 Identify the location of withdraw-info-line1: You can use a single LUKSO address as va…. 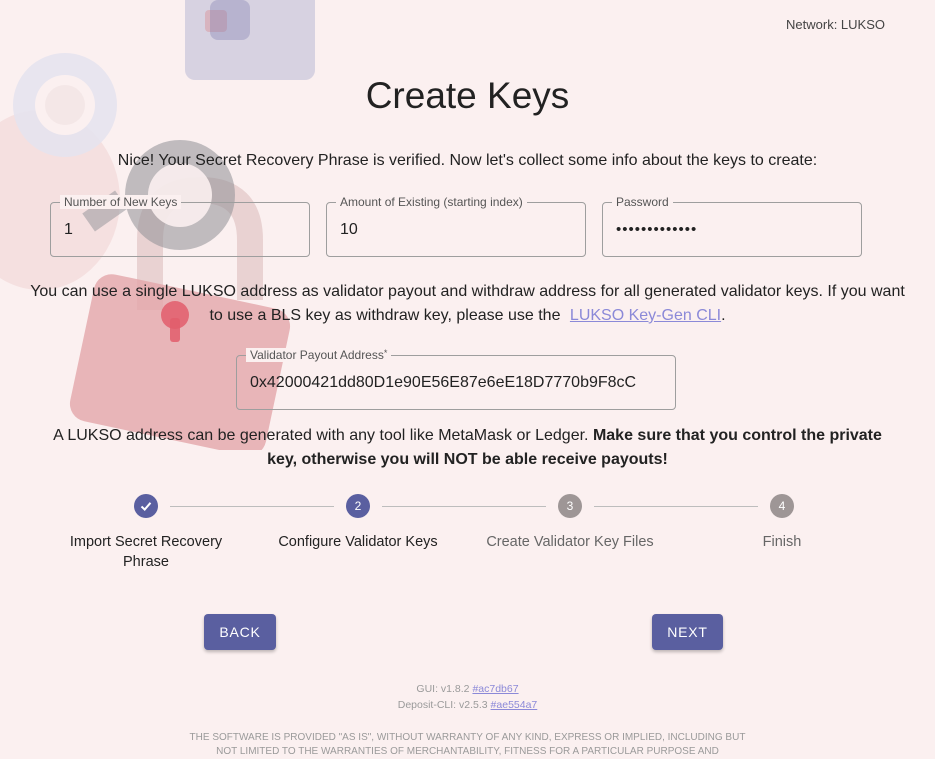
(467, 291).